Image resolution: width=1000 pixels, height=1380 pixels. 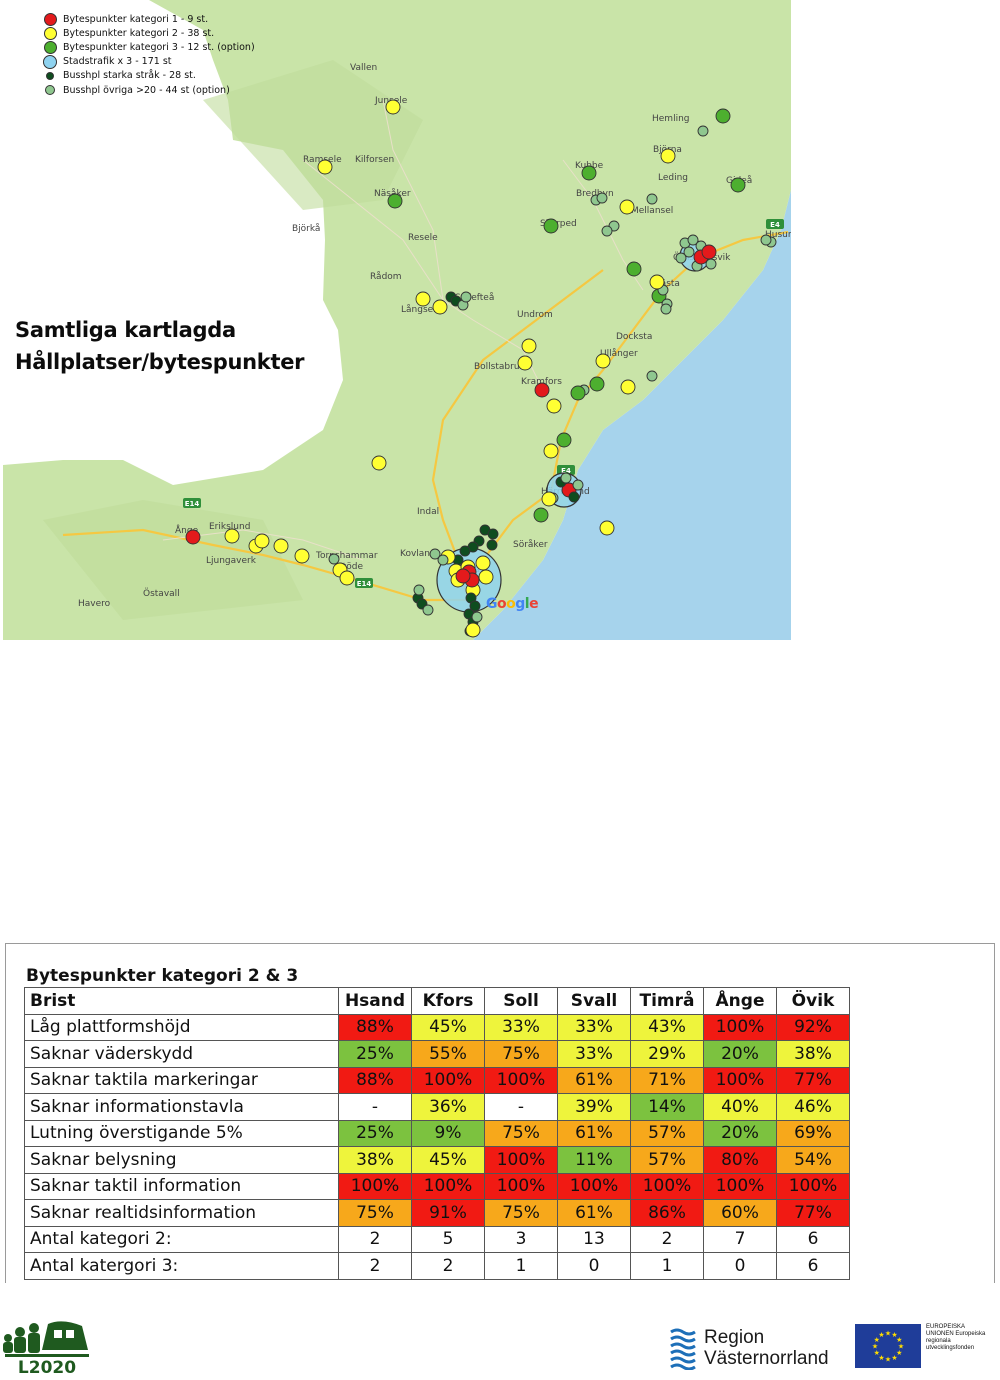 I want to click on bytespunkt-kat1-marker, so click(x=463, y=576).